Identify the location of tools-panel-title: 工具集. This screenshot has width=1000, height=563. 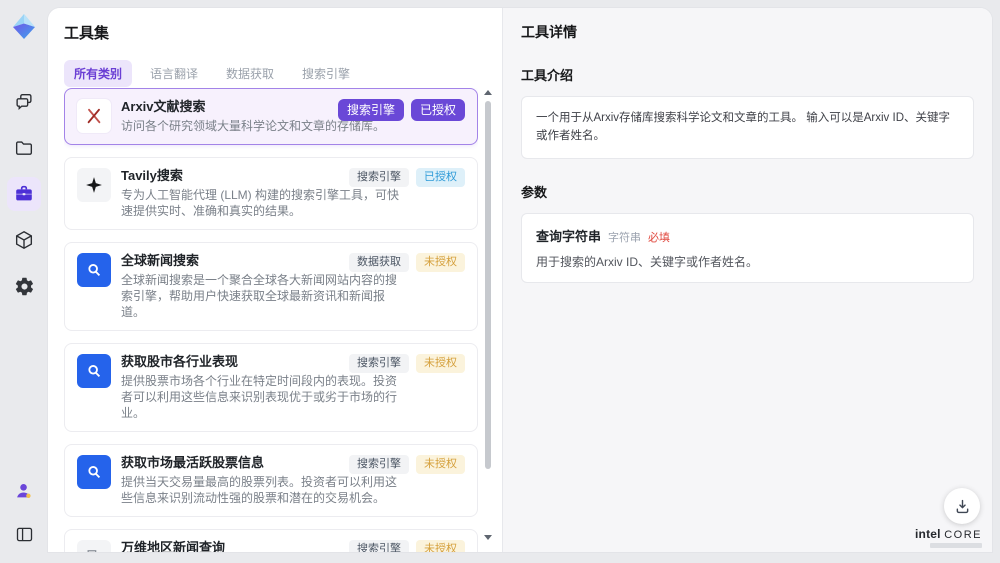
(87, 33).